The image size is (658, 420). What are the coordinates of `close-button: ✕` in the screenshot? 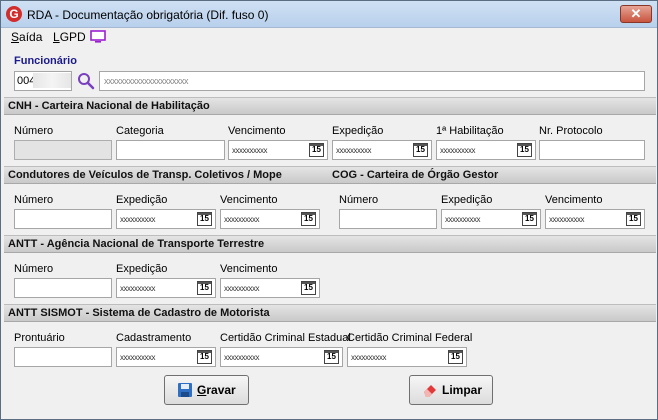 It's located at (636, 14).